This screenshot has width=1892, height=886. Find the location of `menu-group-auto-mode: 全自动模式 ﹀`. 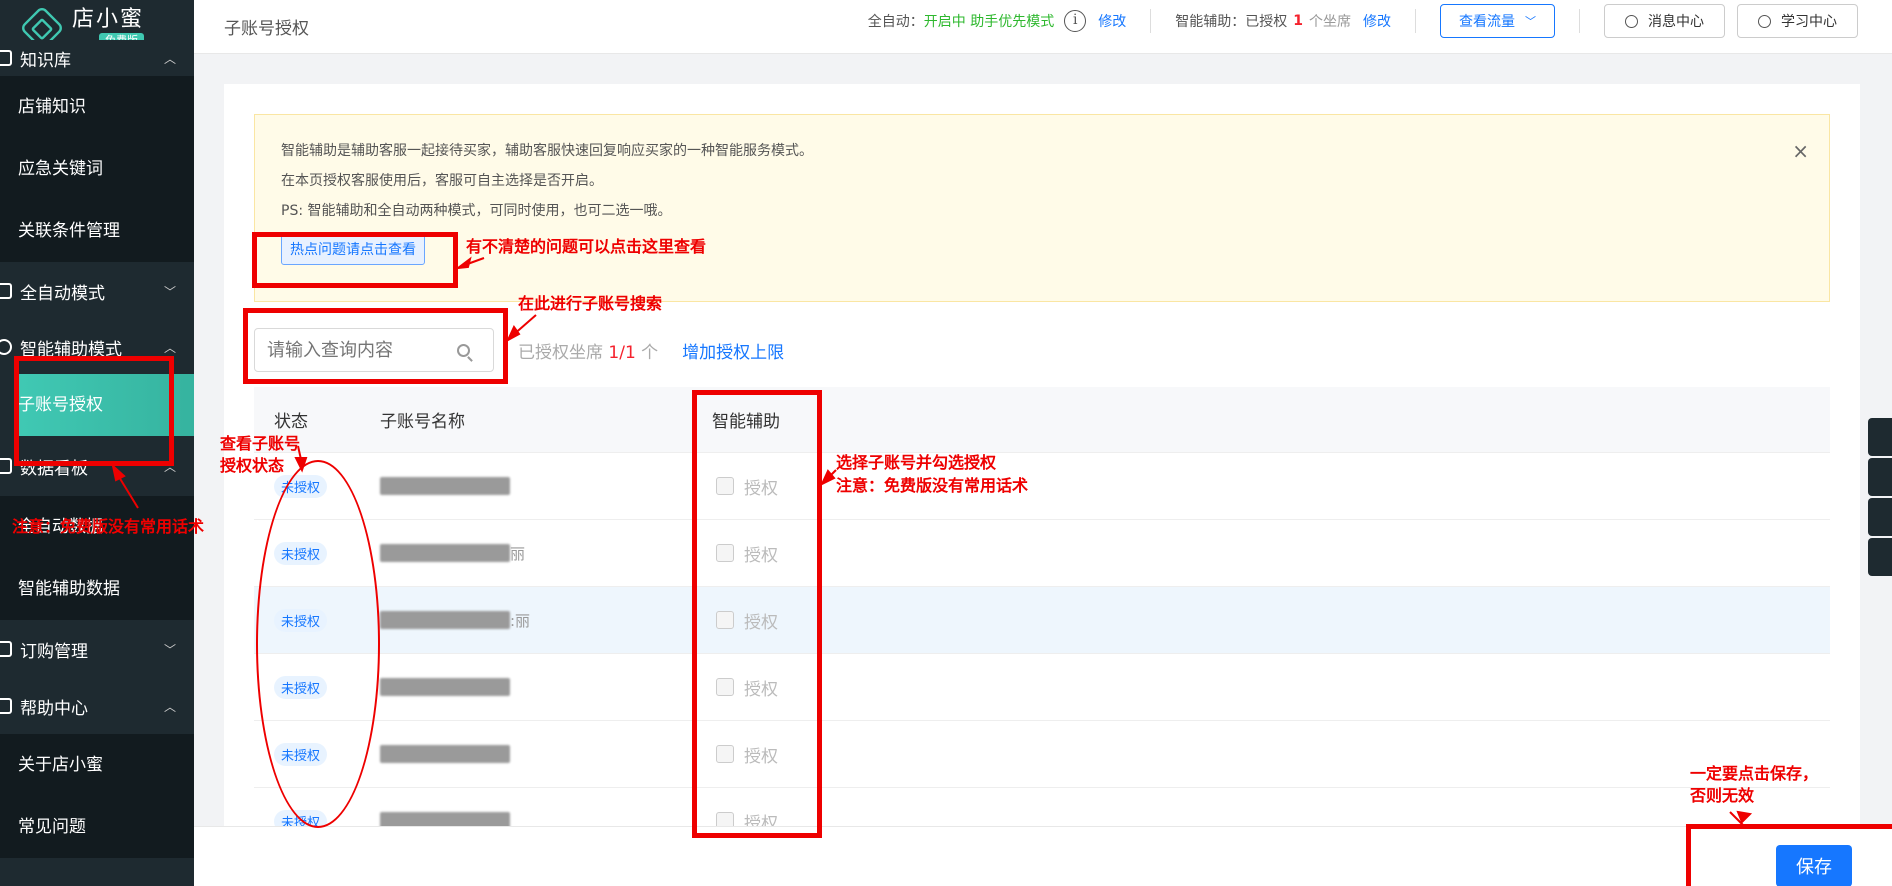

menu-group-auto-mode: 全自动模式 ﹀ is located at coordinates (97, 291).